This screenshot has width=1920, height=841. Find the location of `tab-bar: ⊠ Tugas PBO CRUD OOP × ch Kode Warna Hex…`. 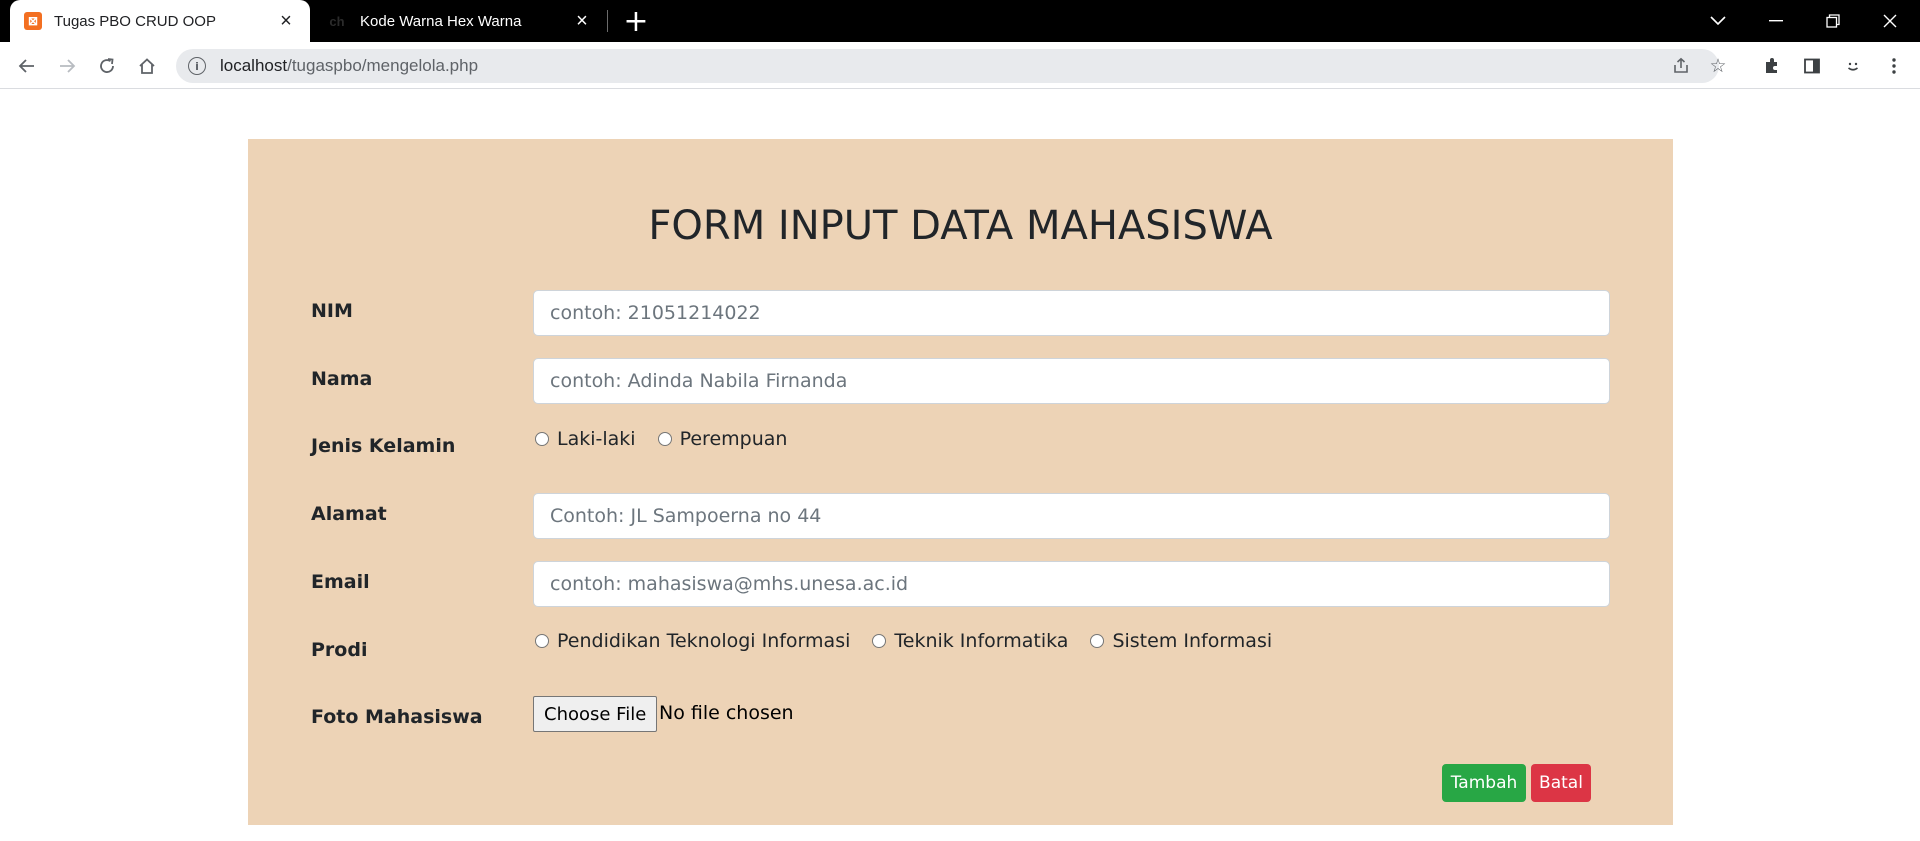

tab-bar: ⊠ Tugas PBO CRUD OOP × ch Kode Warna Hex… is located at coordinates (960, 21).